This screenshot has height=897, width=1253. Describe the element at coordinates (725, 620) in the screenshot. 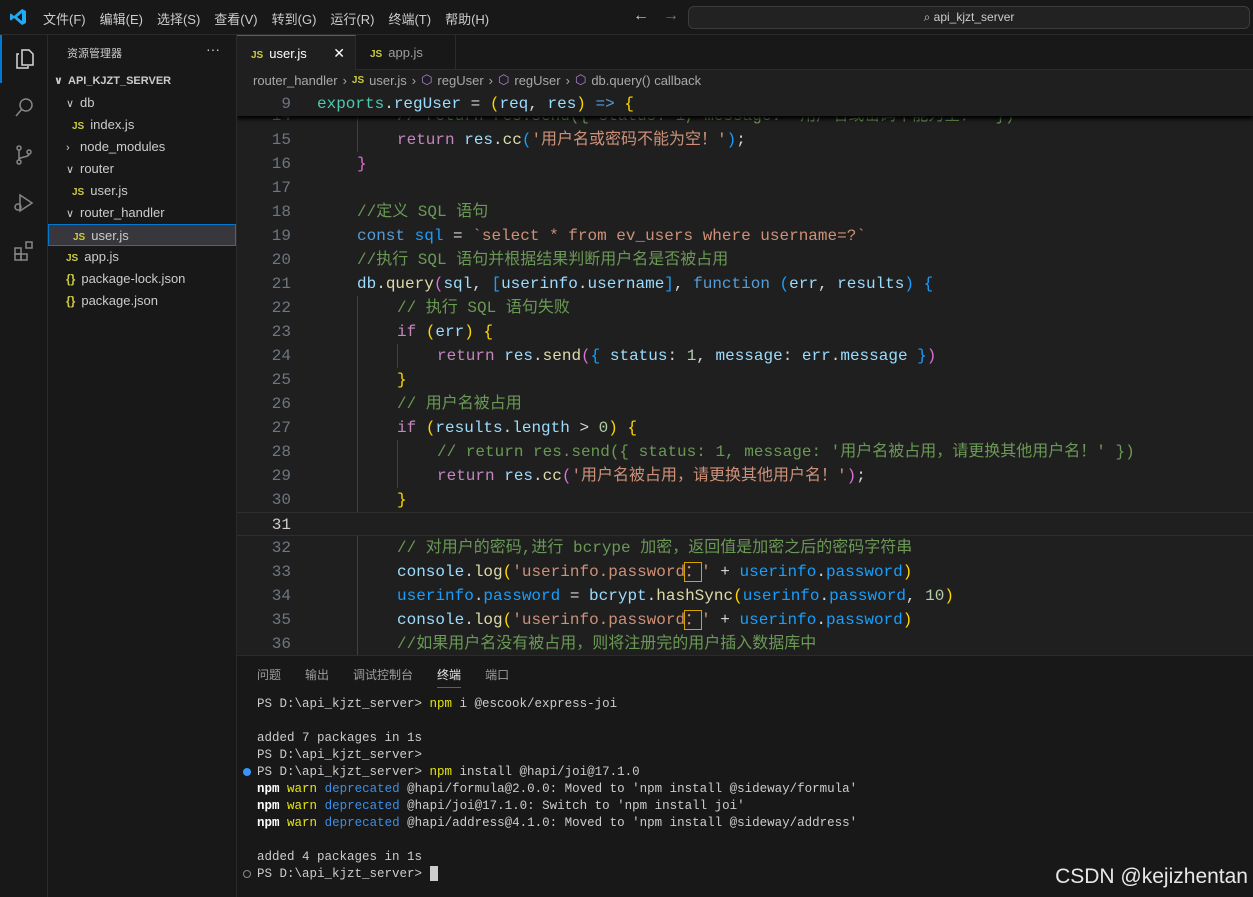

I see `code-token: +` at that location.